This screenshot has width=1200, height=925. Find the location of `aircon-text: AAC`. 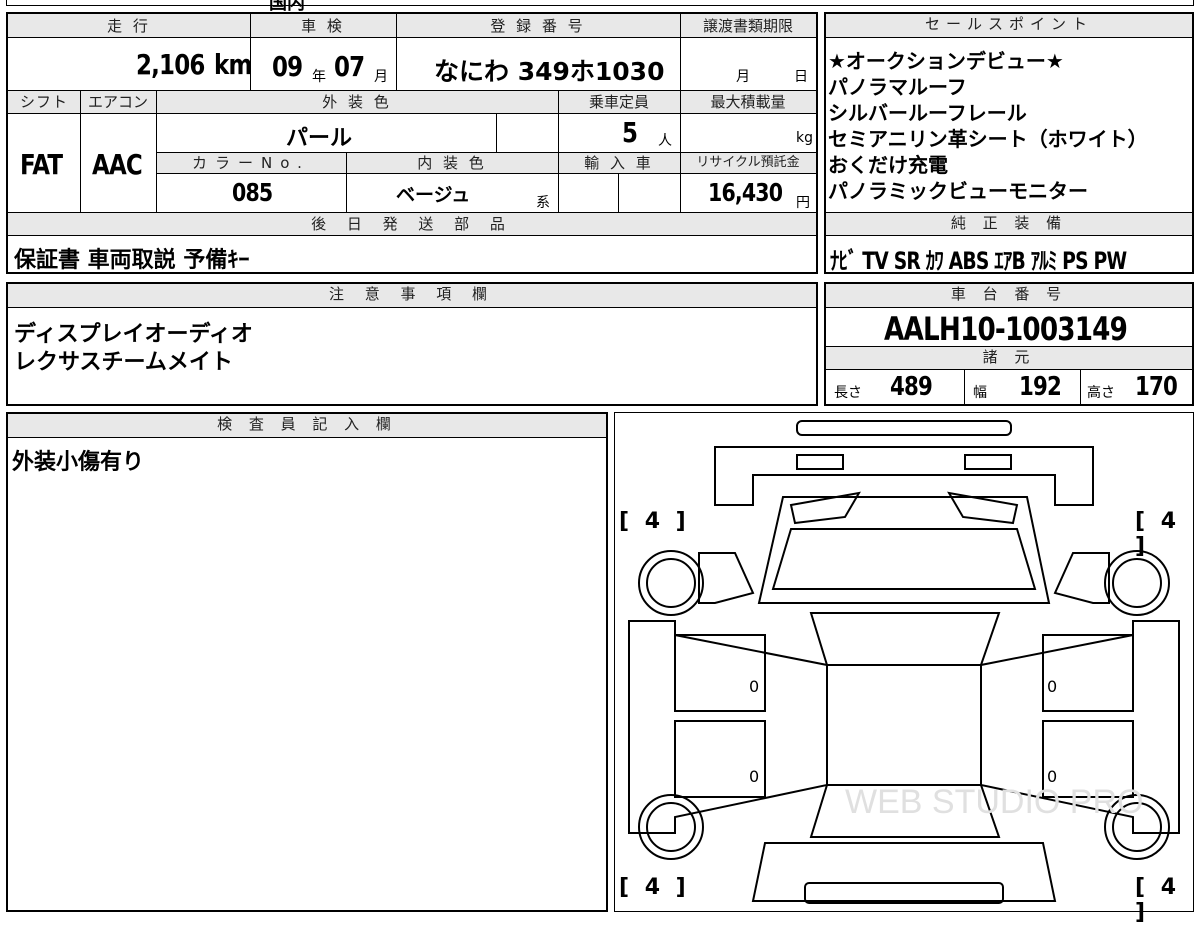

aircon-text: AAC is located at coordinates (117, 164).